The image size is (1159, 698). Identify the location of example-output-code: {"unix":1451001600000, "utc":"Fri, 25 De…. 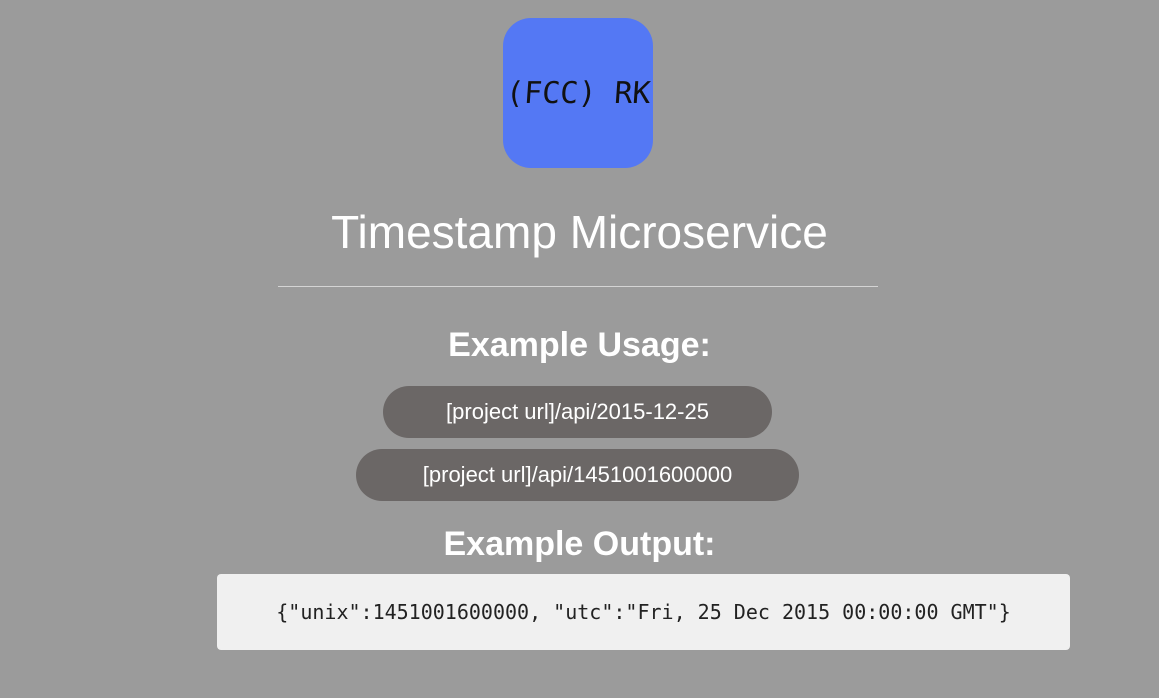
(643, 612).